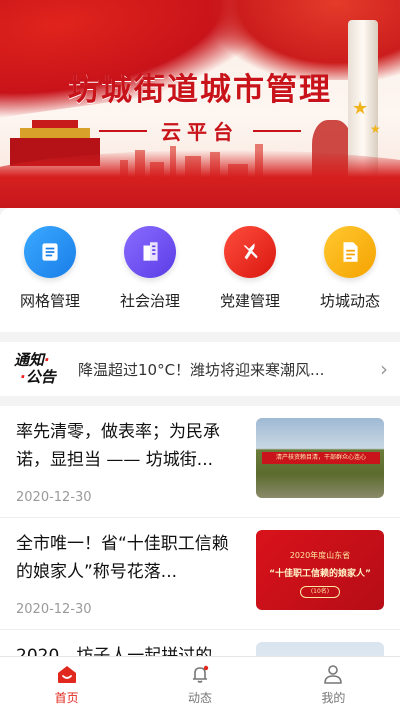 This screenshot has height=711, width=400. I want to click on tab-label: 动态, so click(199, 698).